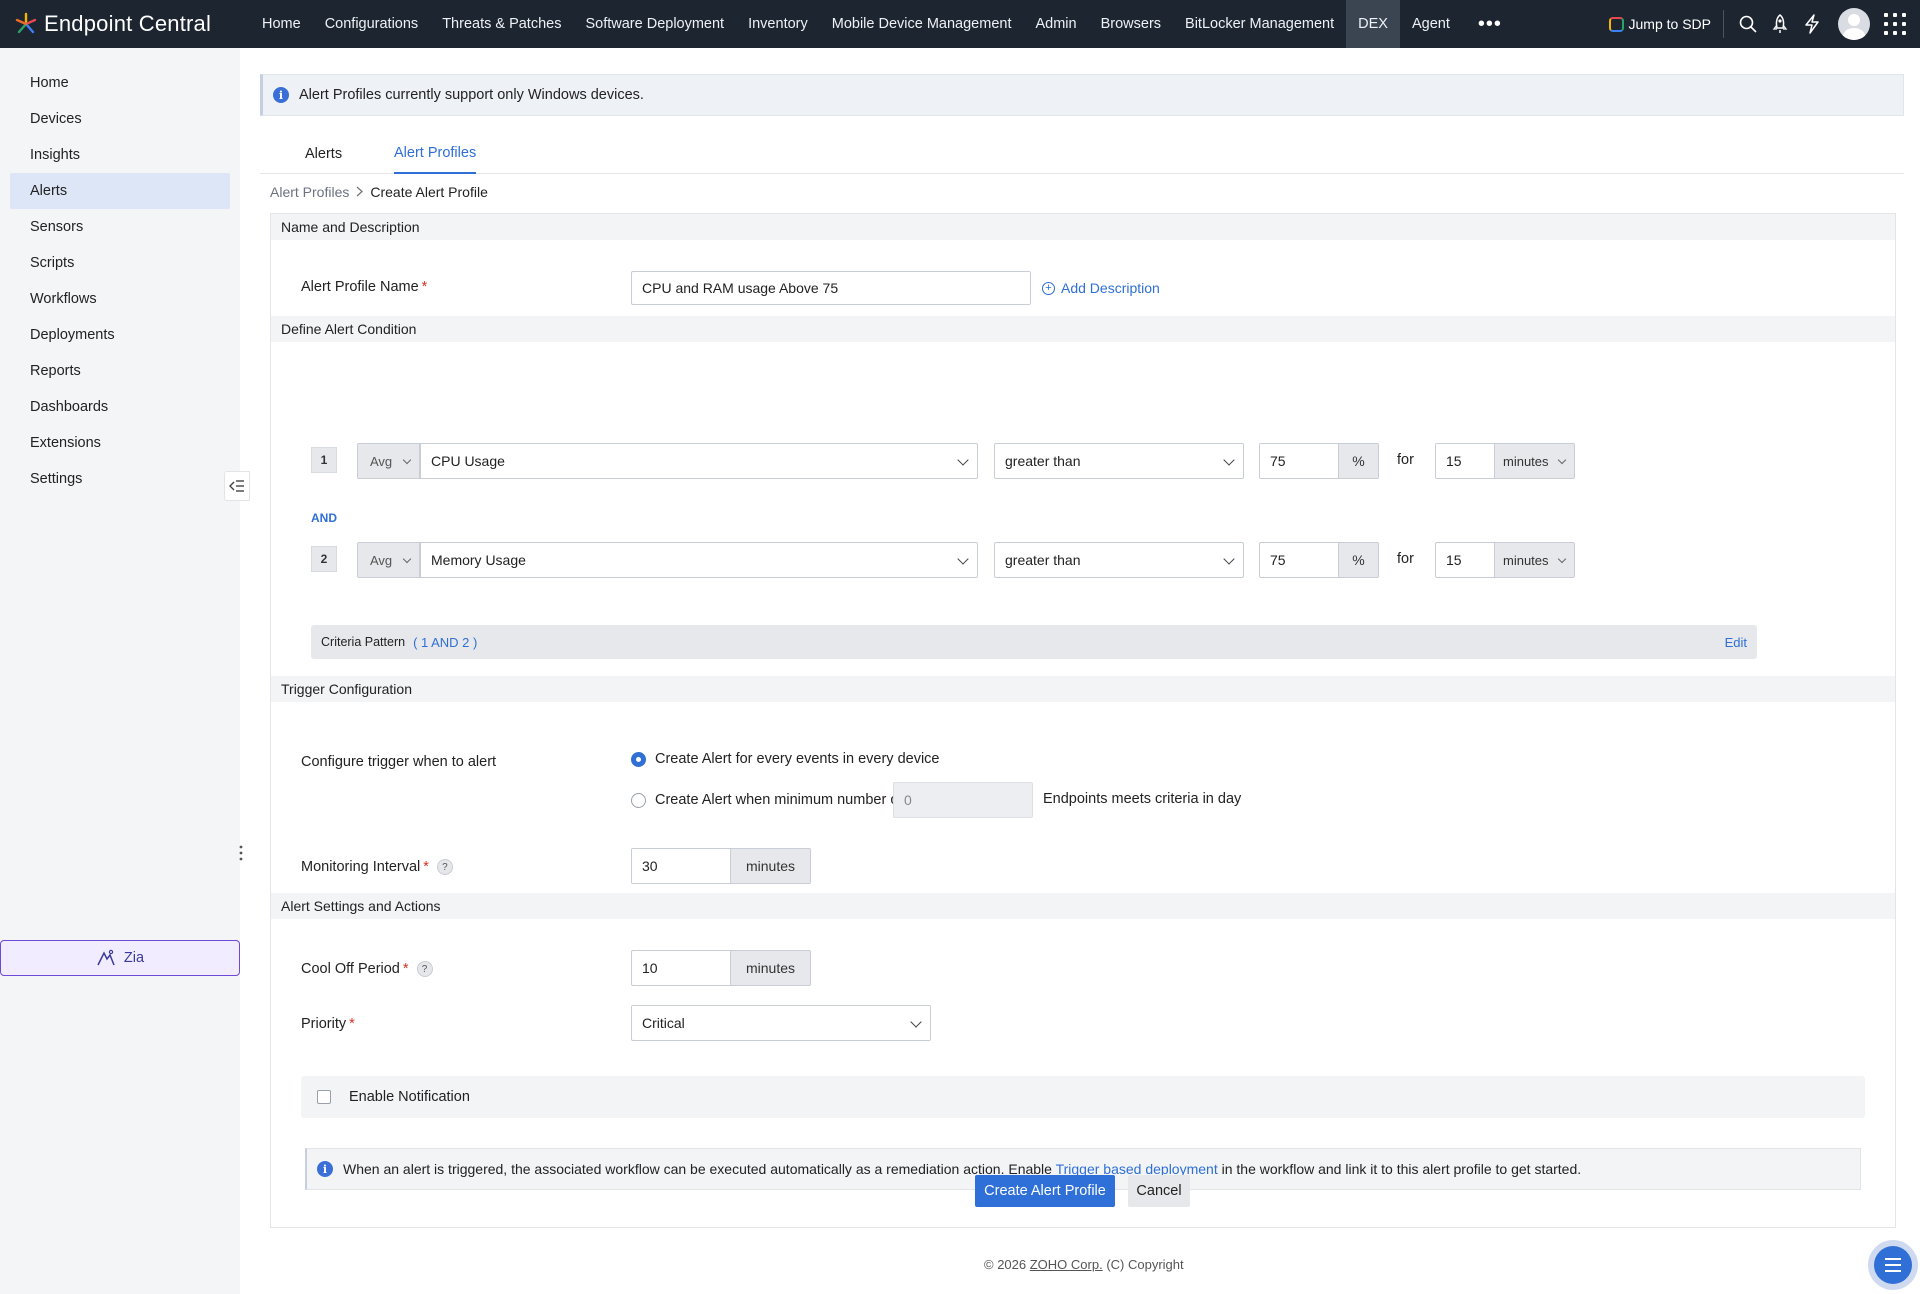 The height and width of the screenshot is (1294, 1920). I want to click on topnav-item-browsers: Browsers, so click(1131, 24).